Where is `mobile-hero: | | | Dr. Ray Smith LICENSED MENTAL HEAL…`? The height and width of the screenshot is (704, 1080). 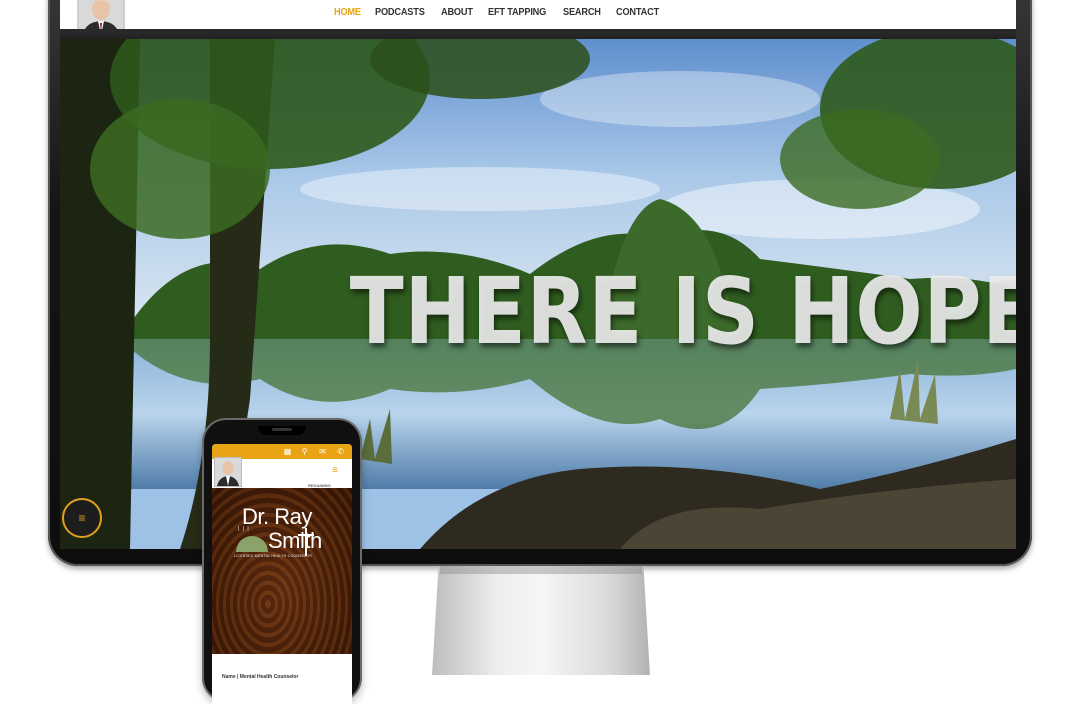
mobile-hero: | | | Dr. Ray Smith LICENSED MENTAL HEAL… is located at coordinates (282, 571).